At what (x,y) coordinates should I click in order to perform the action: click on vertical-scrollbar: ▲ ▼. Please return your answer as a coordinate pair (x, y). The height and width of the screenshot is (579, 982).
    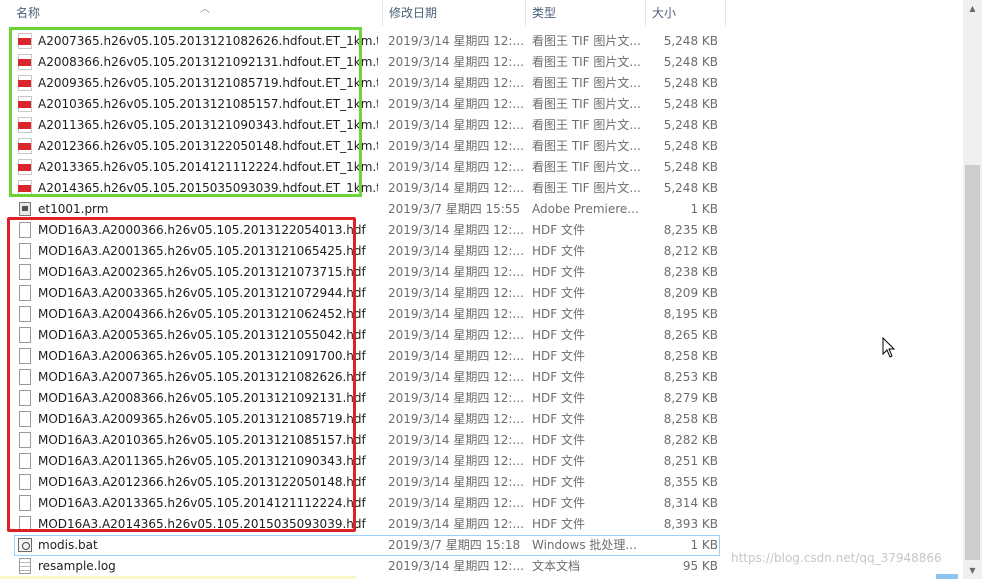
    Looking at the image, I should click on (972, 289).